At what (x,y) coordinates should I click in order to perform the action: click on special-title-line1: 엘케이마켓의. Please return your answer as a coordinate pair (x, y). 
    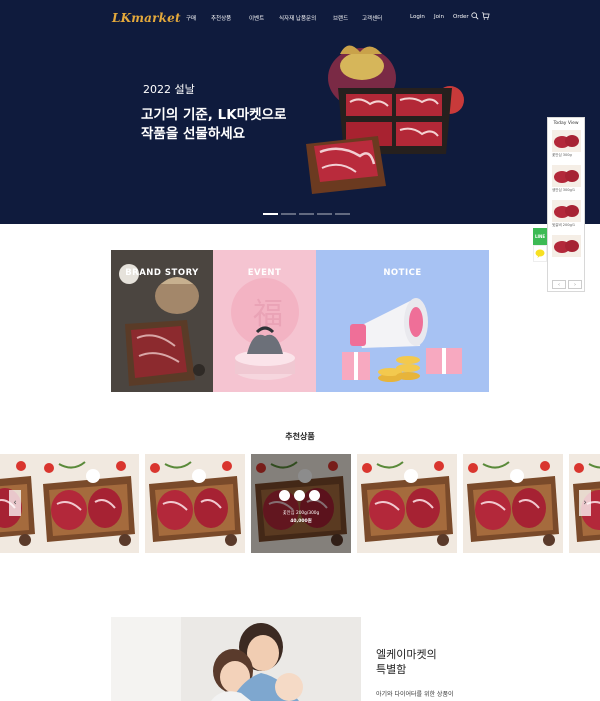
    Looking at the image, I should click on (406, 654).